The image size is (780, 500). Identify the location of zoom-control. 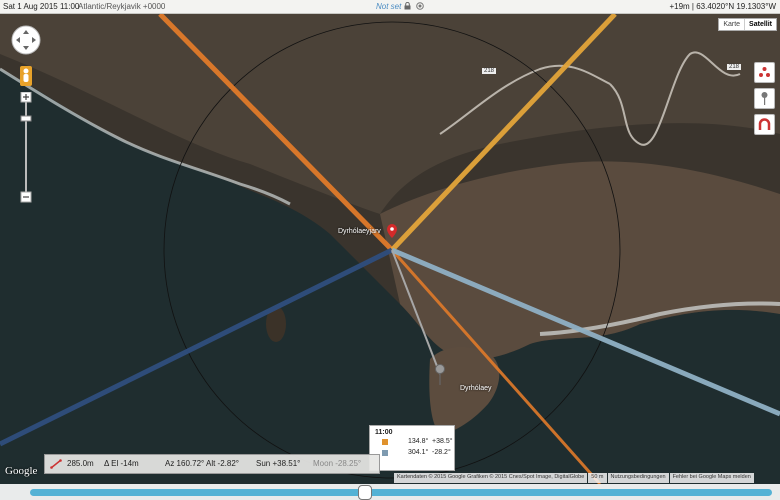
(26, 148).